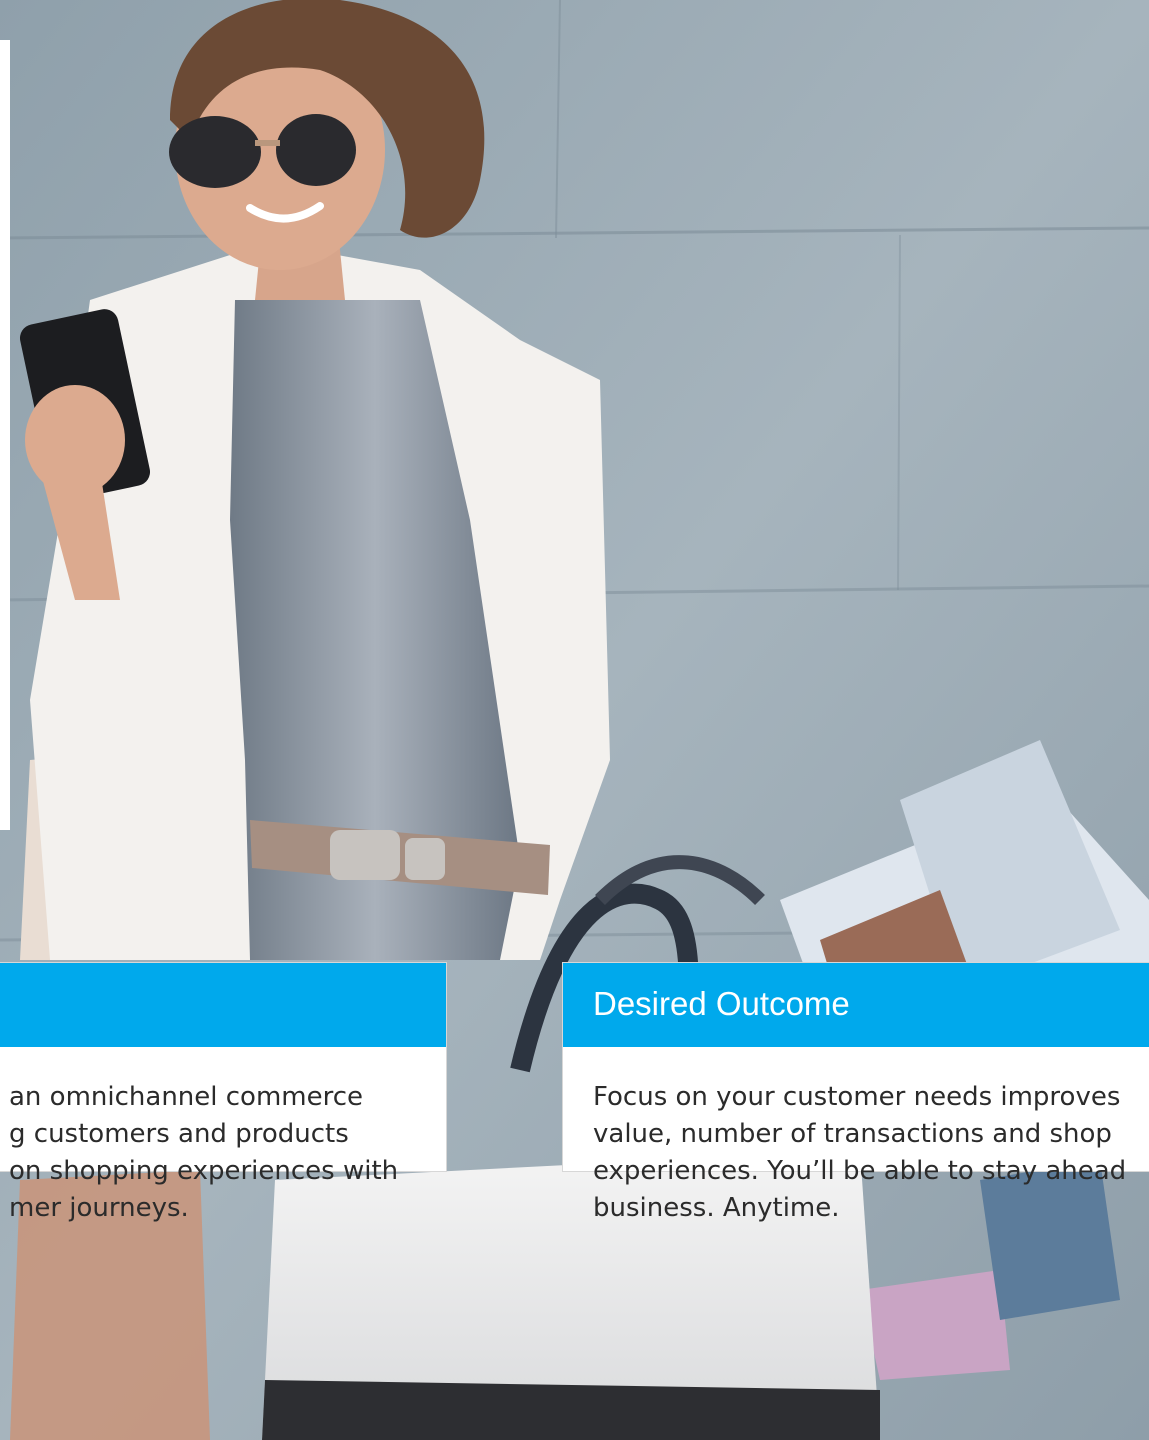 The image size is (1149, 1440). I want to click on card-body-line: Focus on your customer needs improves, so click(857, 1097).